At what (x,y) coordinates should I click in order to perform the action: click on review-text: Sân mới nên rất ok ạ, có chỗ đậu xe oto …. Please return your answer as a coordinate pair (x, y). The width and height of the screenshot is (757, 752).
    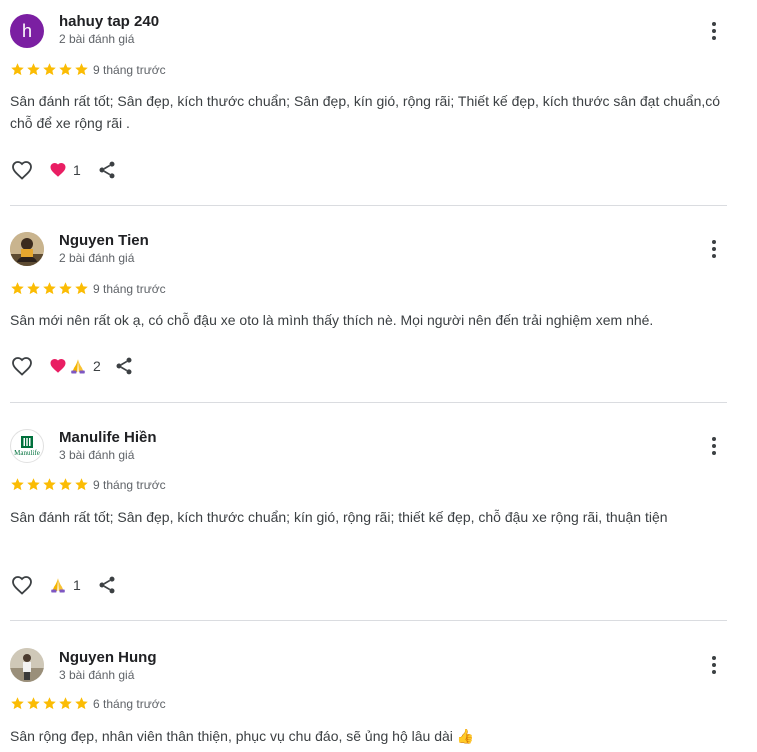
    Looking at the image, I should click on (332, 320).